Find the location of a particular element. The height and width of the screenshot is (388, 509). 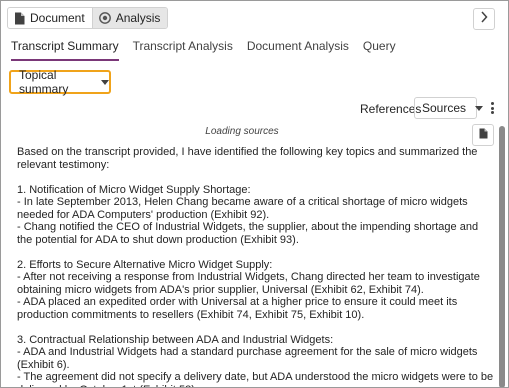

document-view-button: Document is located at coordinates (50, 18).